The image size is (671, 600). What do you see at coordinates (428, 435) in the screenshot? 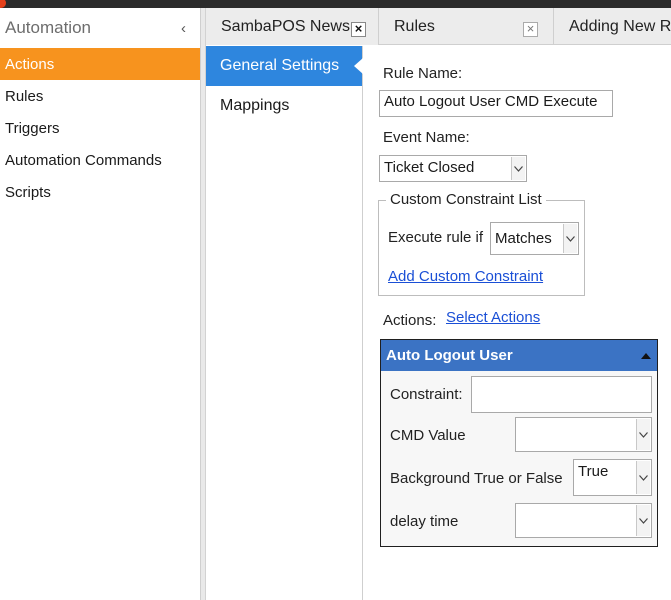
I see `cmd-value-label: CMD Value` at bounding box center [428, 435].